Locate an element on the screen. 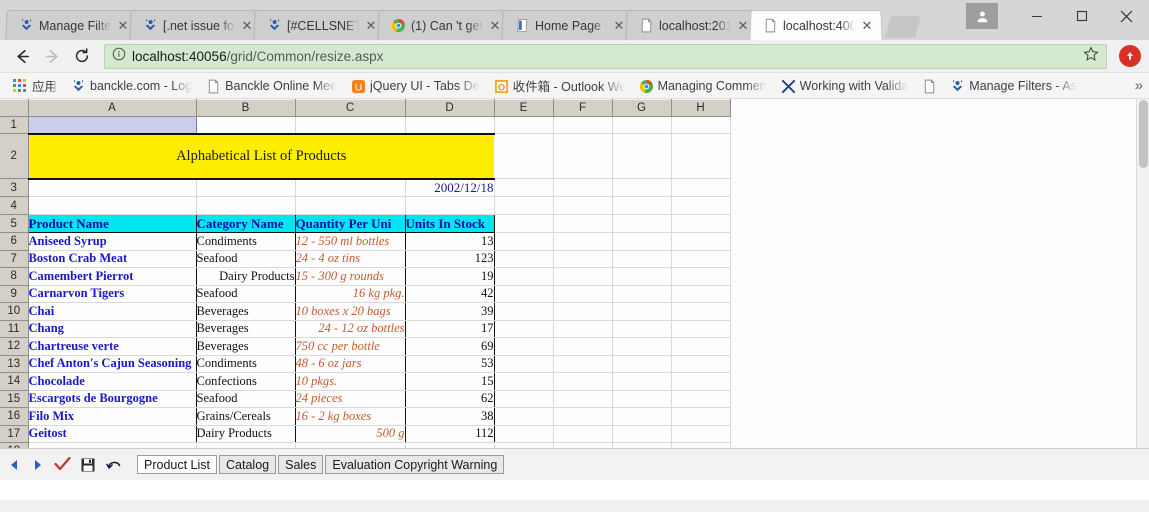 This screenshot has width=1149, height=512. maximize-button is located at coordinates (1081, 16).